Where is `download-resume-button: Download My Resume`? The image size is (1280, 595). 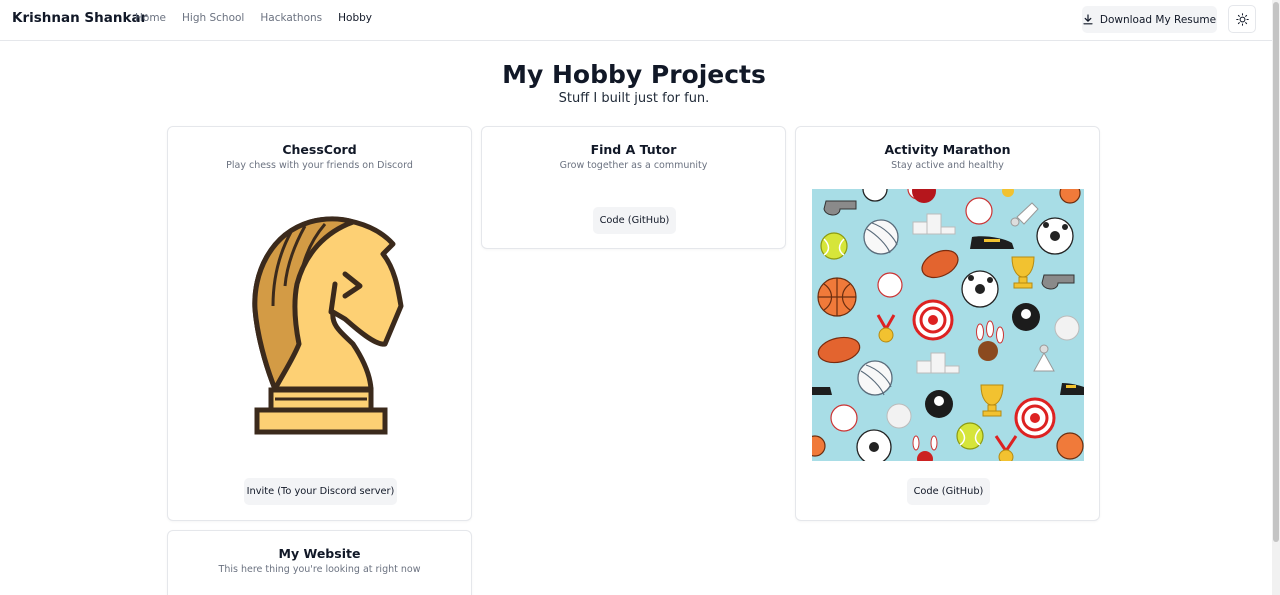 download-resume-button: Download My Resume is located at coordinates (1149, 19).